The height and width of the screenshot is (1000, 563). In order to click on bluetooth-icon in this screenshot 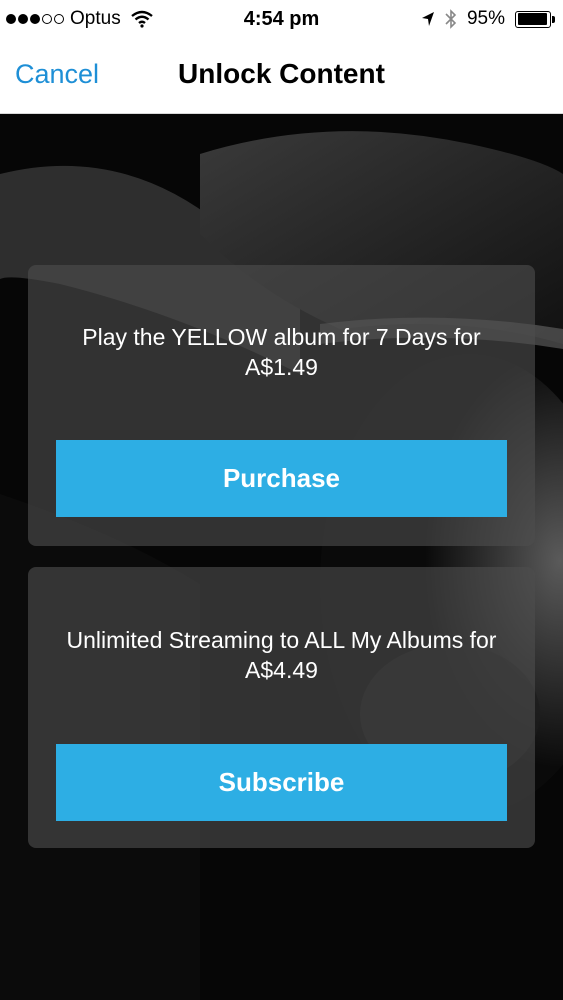, I will do `click(451, 19)`.